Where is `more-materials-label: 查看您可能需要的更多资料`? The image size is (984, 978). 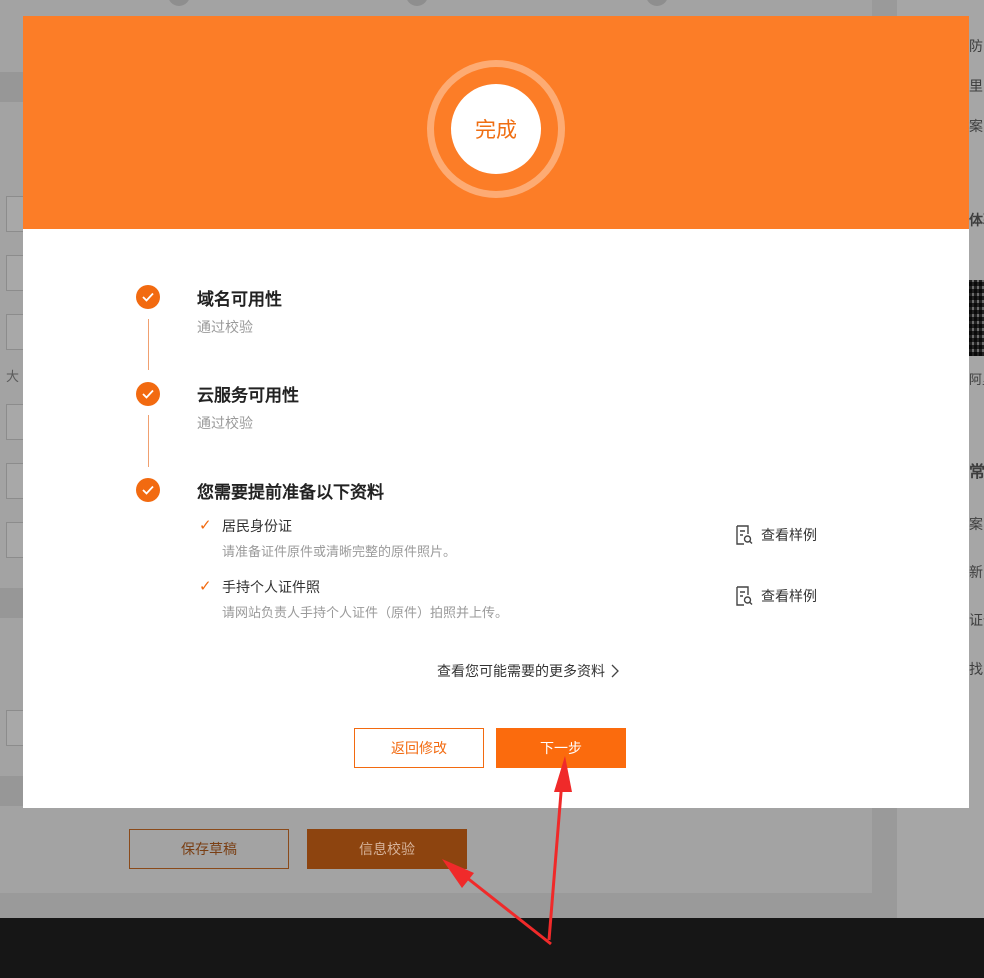 more-materials-label: 查看您可能需要的更多资料 is located at coordinates (521, 672).